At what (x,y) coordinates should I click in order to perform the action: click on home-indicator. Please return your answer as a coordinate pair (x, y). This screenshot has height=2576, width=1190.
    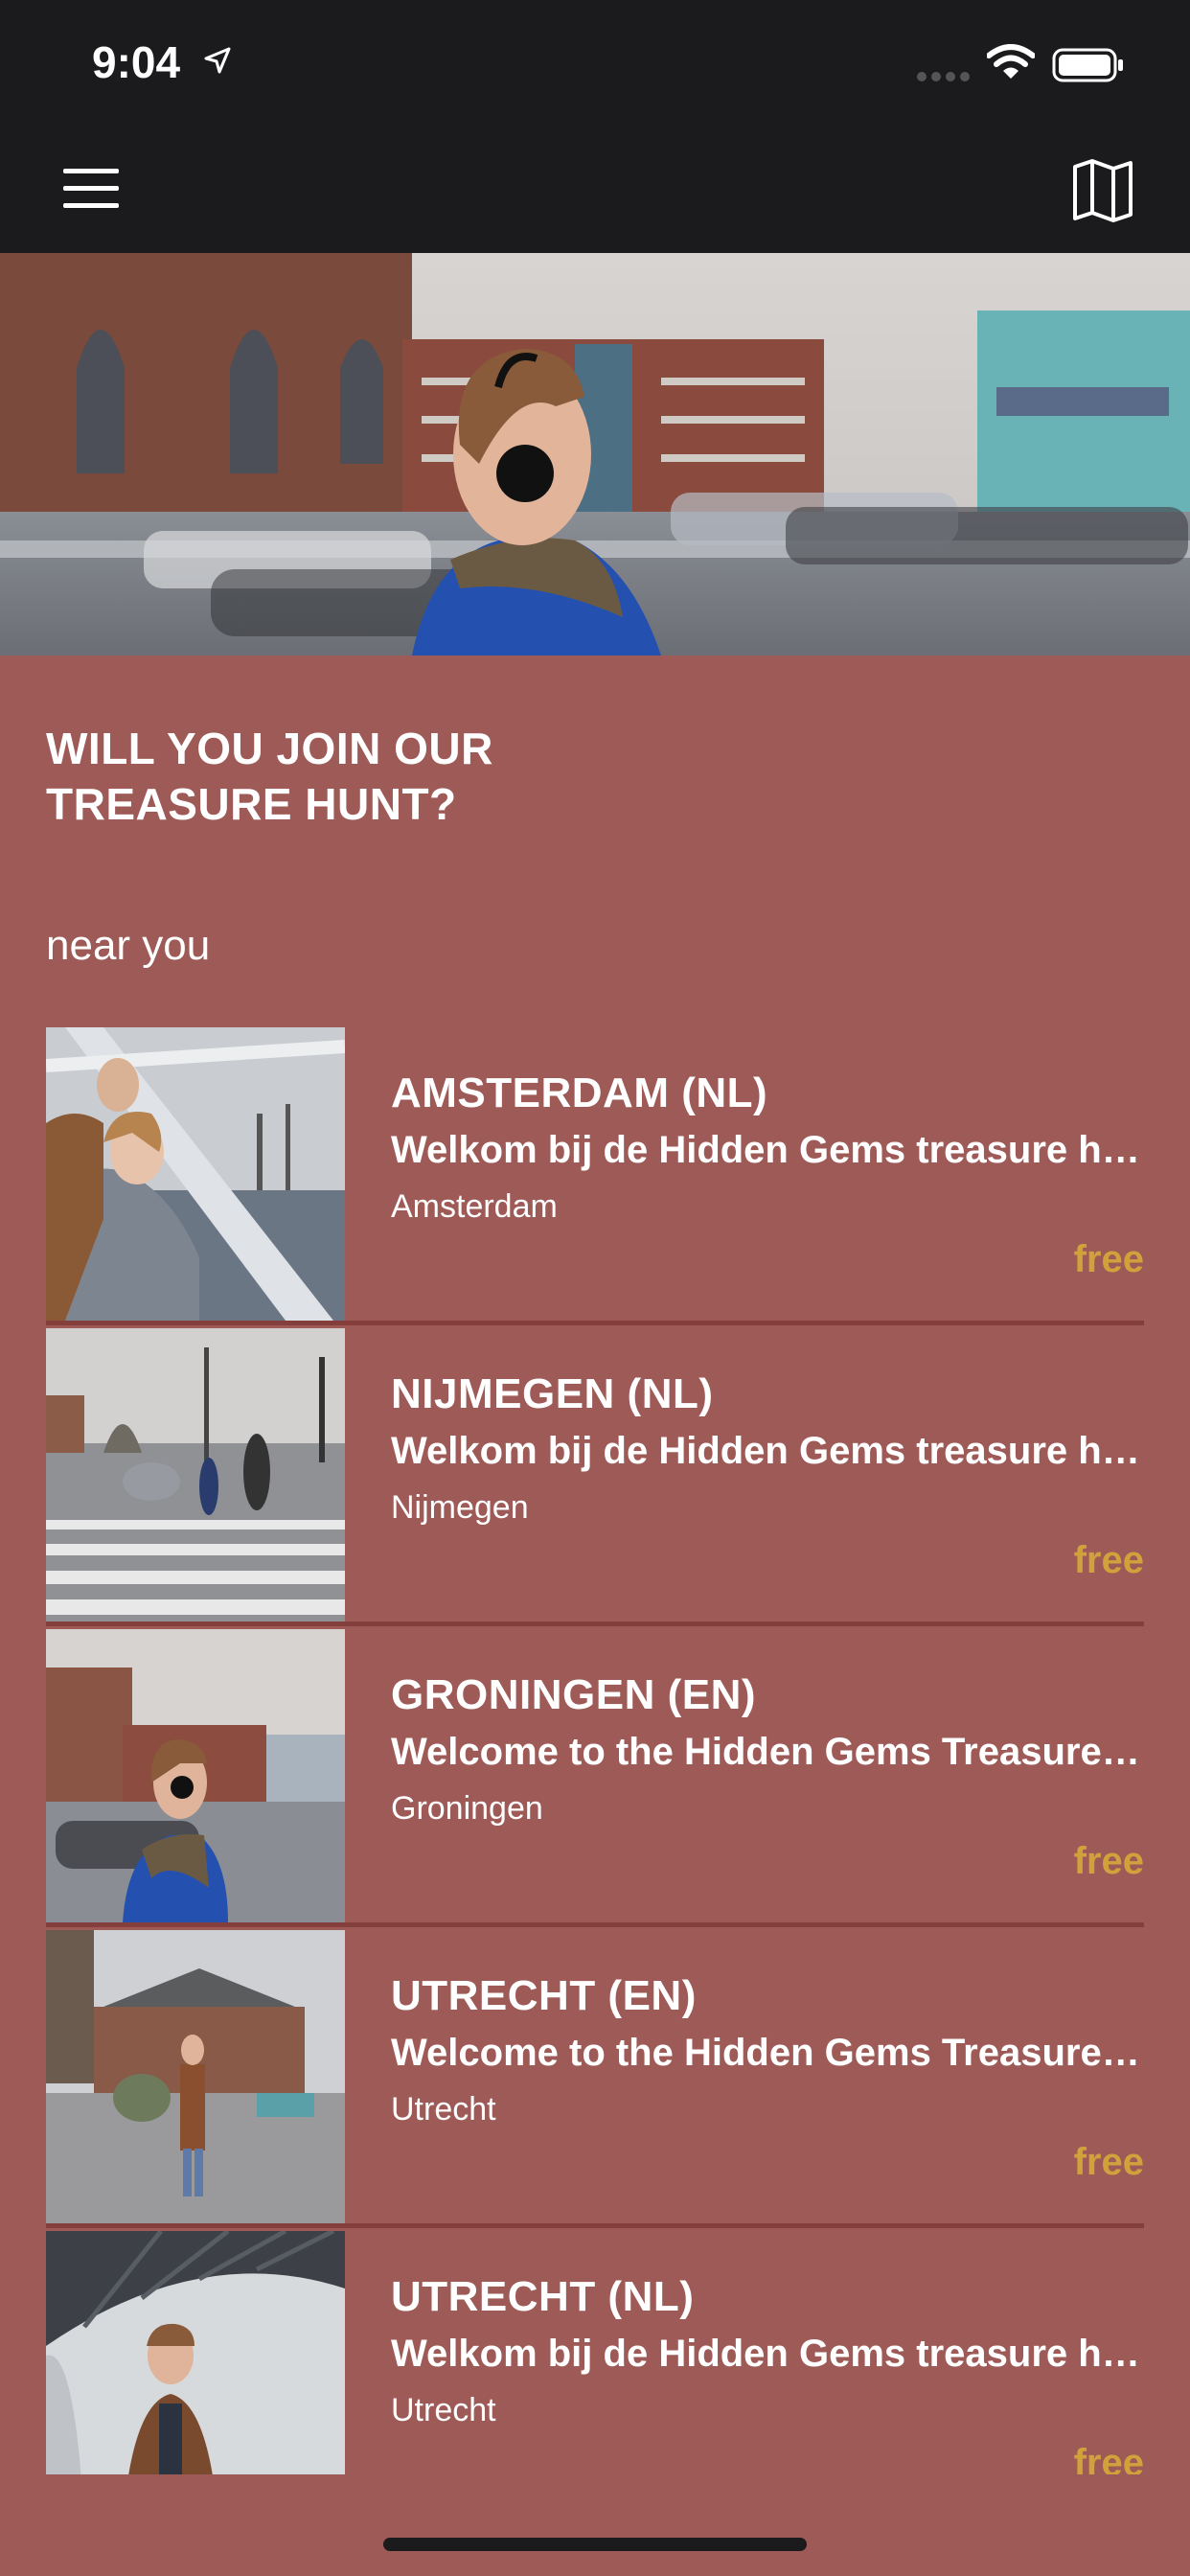
    Looking at the image, I should click on (595, 2544).